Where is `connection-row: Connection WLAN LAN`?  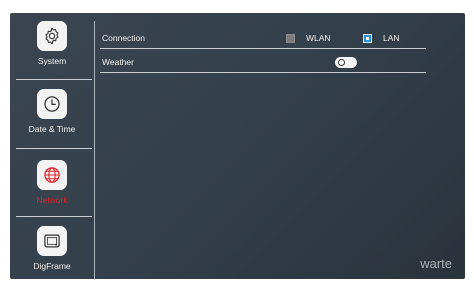 connection-row: Connection WLAN LAN is located at coordinates (263, 39).